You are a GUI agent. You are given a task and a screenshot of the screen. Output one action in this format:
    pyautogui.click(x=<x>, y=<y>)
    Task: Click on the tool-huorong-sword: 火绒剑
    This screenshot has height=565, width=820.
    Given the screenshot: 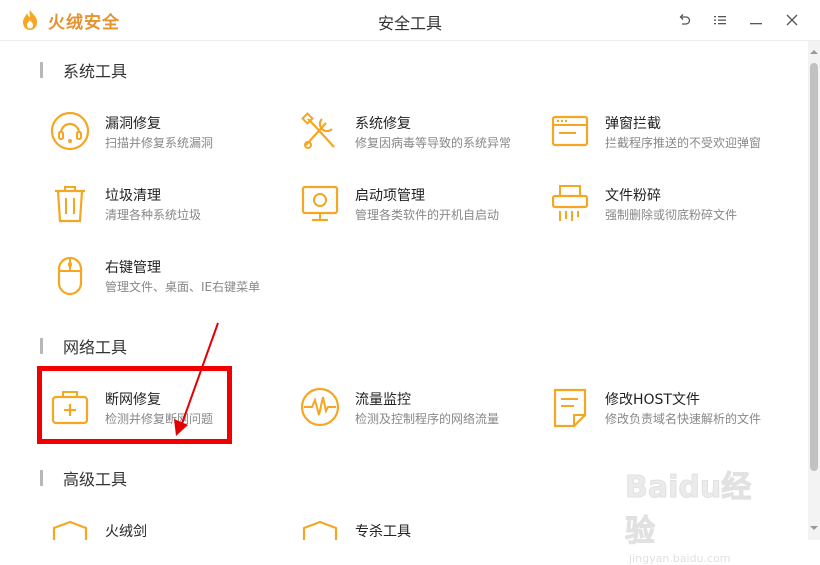 What is the action you would take?
    pyautogui.click(x=170, y=529)
    